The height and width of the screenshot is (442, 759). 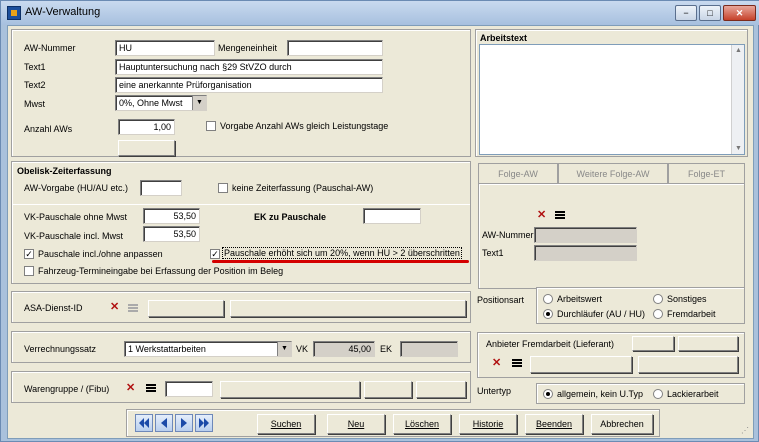 What do you see at coordinates (164, 423) in the screenshot?
I see `prev-record-icon` at bounding box center [164, 423].